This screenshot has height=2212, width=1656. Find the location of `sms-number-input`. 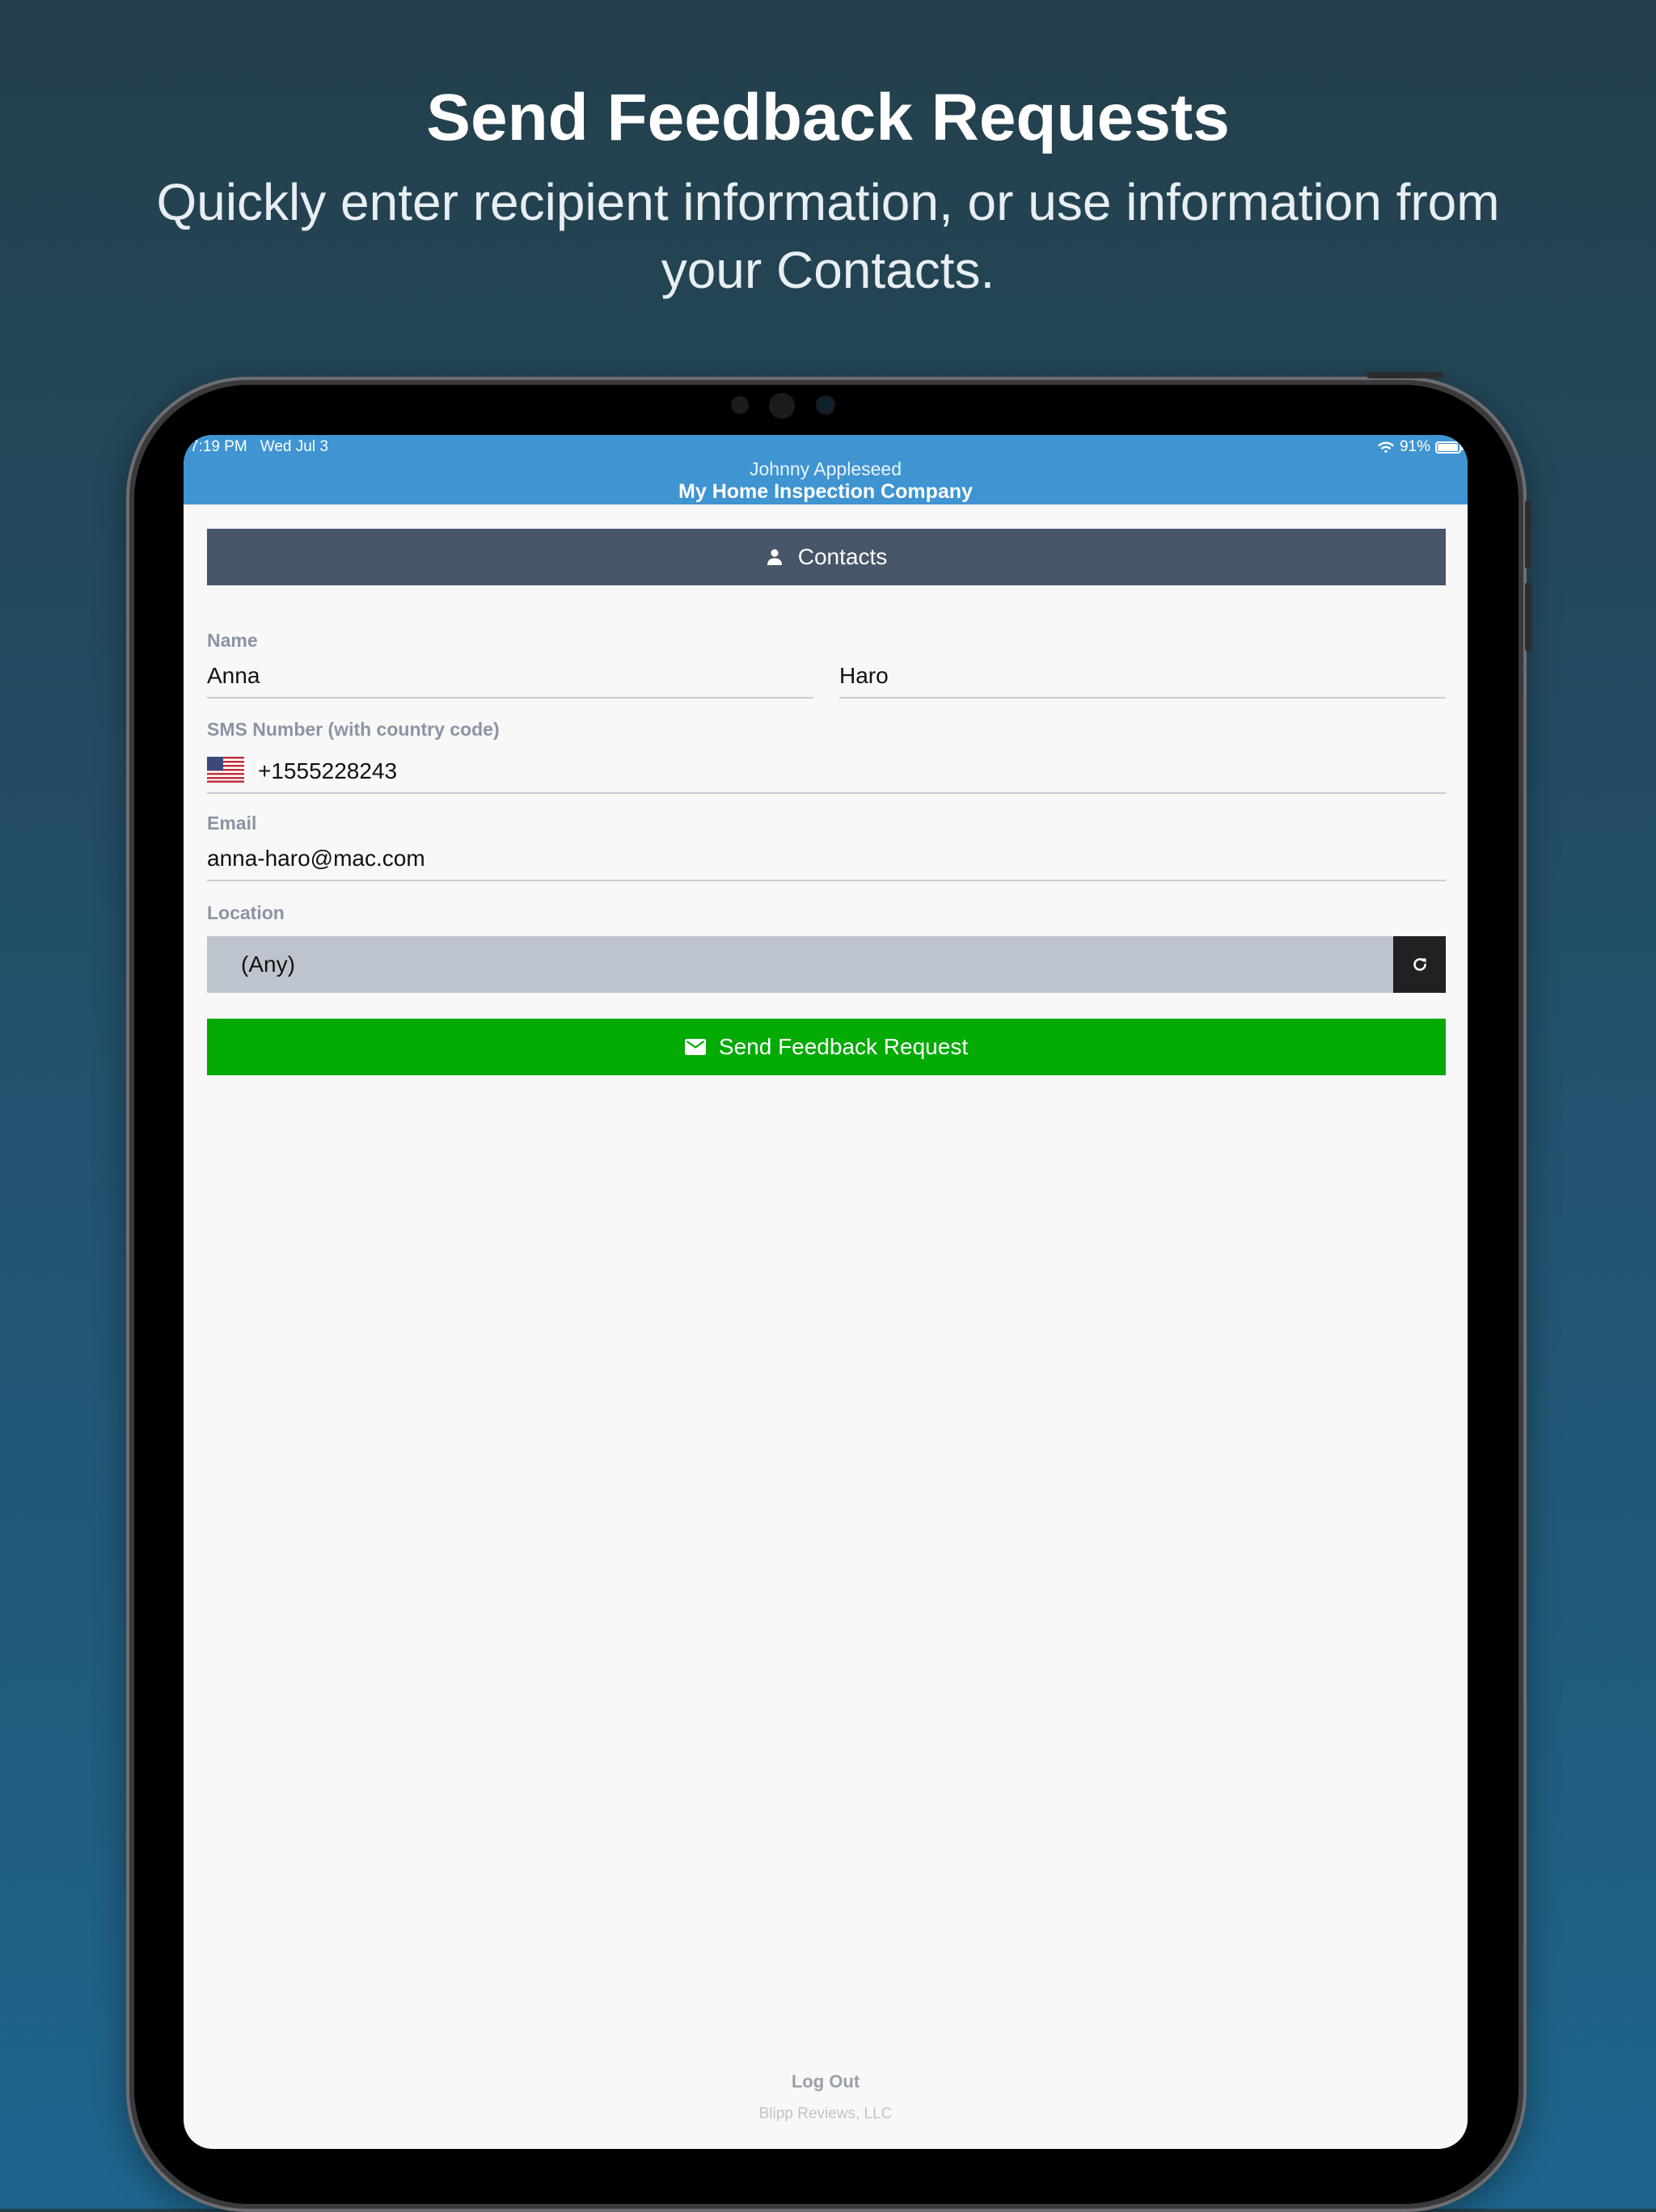

sms-number-input is located at coordinates (824, 772).